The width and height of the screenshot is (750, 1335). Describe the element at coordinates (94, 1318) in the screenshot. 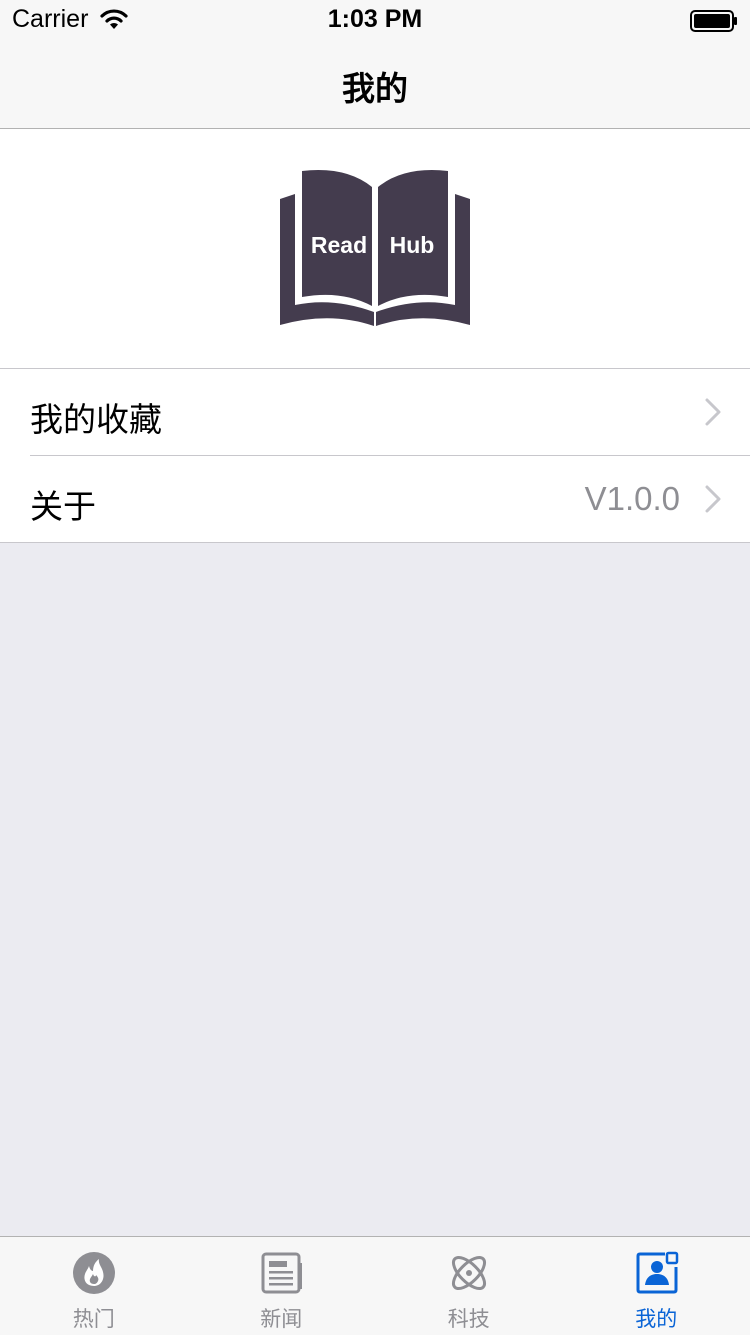

I see `tab-hot-label: 热门` at that location.